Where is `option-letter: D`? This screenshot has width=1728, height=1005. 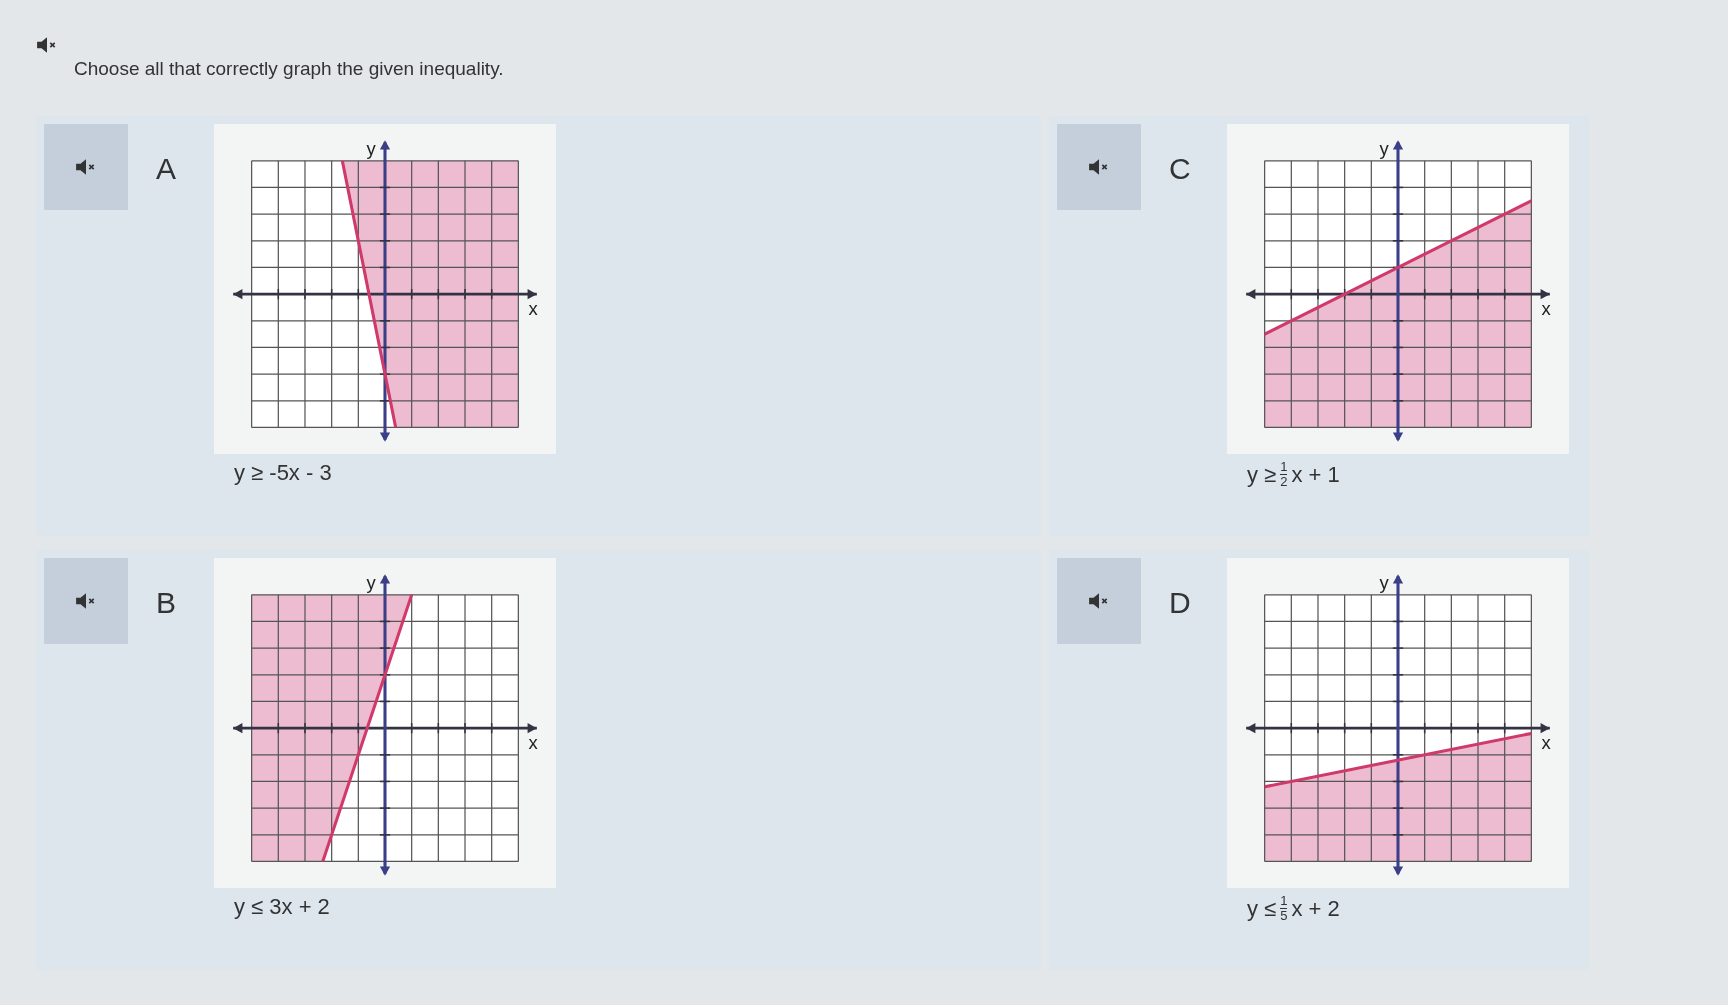 option-letter: D is located at coordinates (1180, 603).